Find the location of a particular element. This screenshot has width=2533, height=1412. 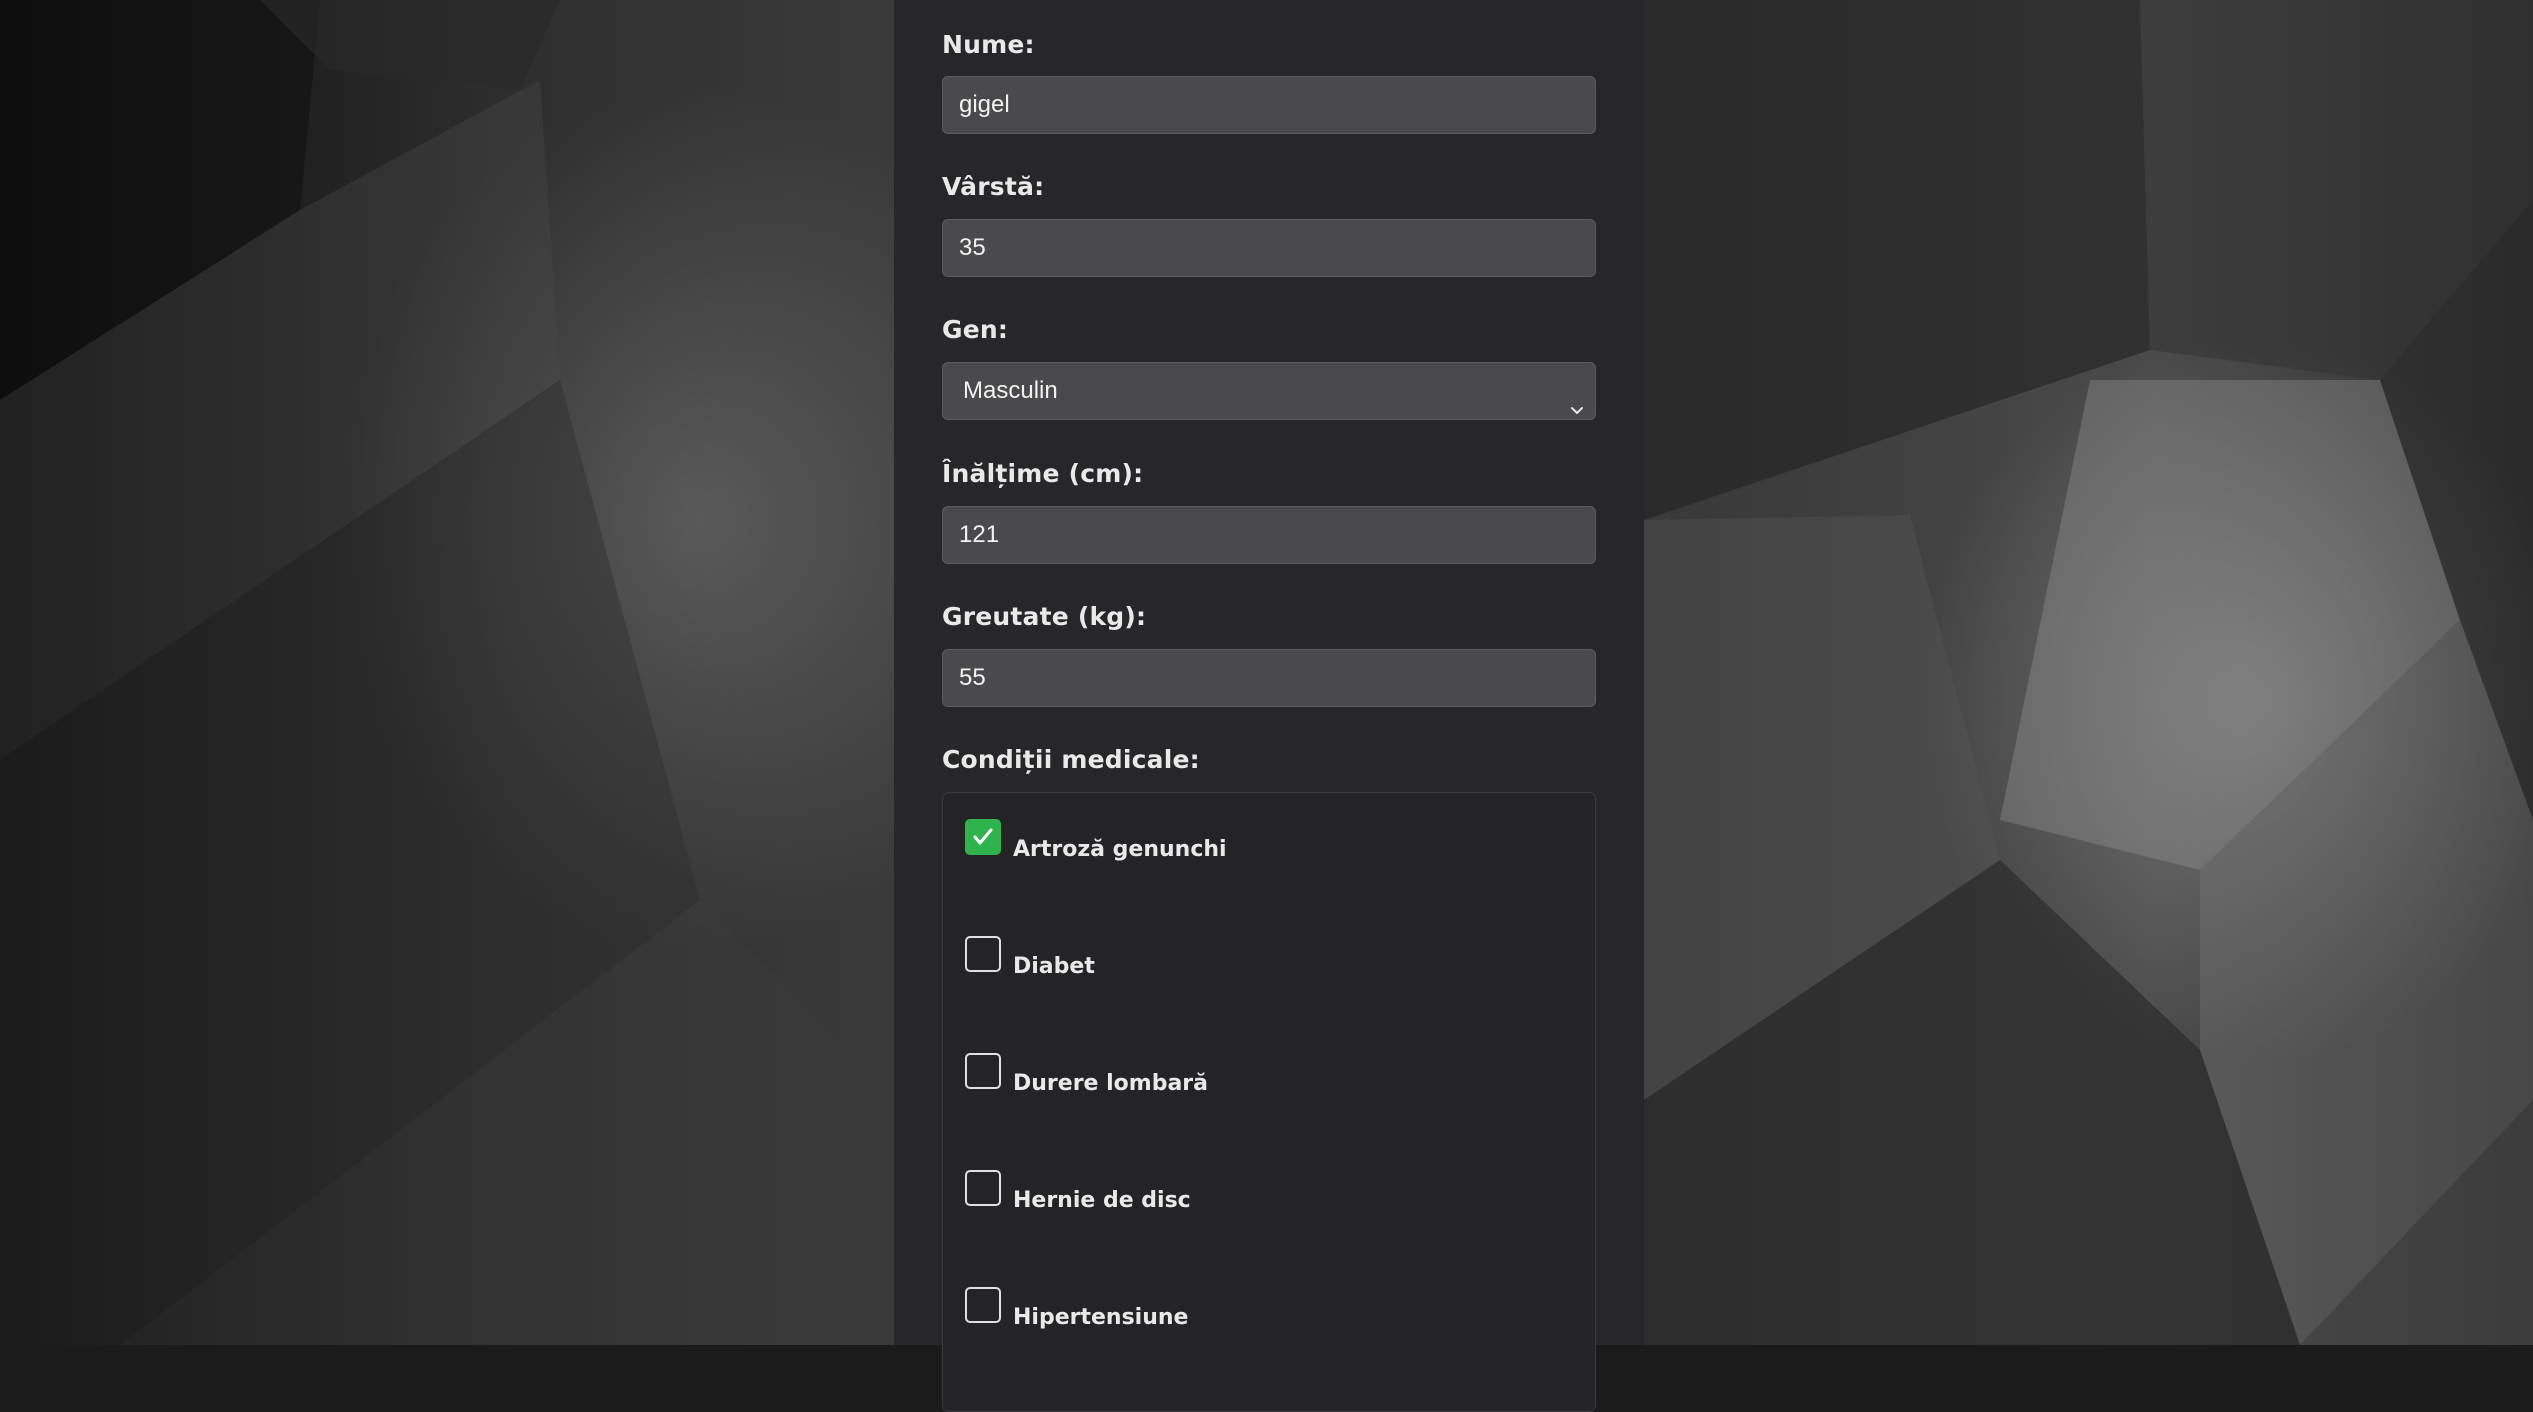

checkbox-durere-lombara is located at coordinates (983, 1071).